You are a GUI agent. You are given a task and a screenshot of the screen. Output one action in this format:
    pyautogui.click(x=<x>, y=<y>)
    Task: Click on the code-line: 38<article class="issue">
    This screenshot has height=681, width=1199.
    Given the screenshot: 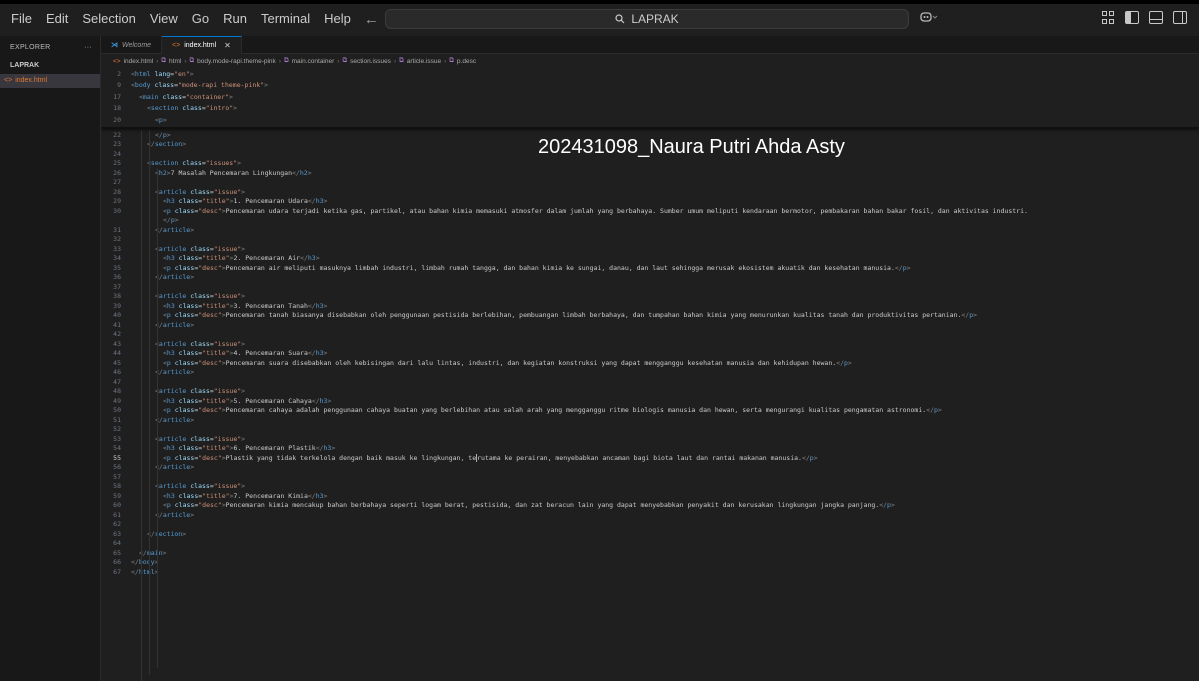 What is the action you would take?
    pyautogui.click(x=650, y=297)
    